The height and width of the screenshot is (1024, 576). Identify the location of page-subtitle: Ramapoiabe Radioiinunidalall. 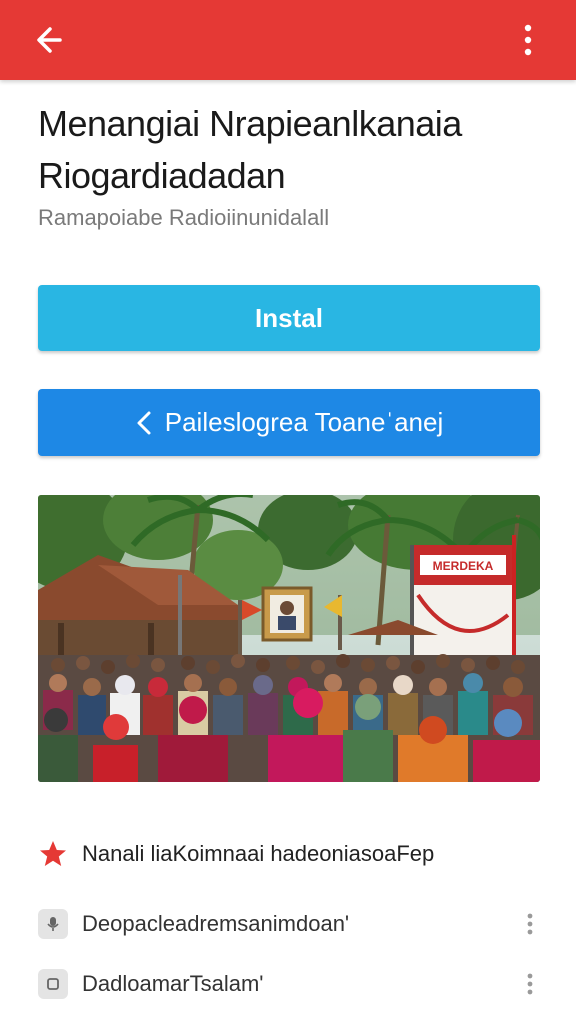
(184, 217).